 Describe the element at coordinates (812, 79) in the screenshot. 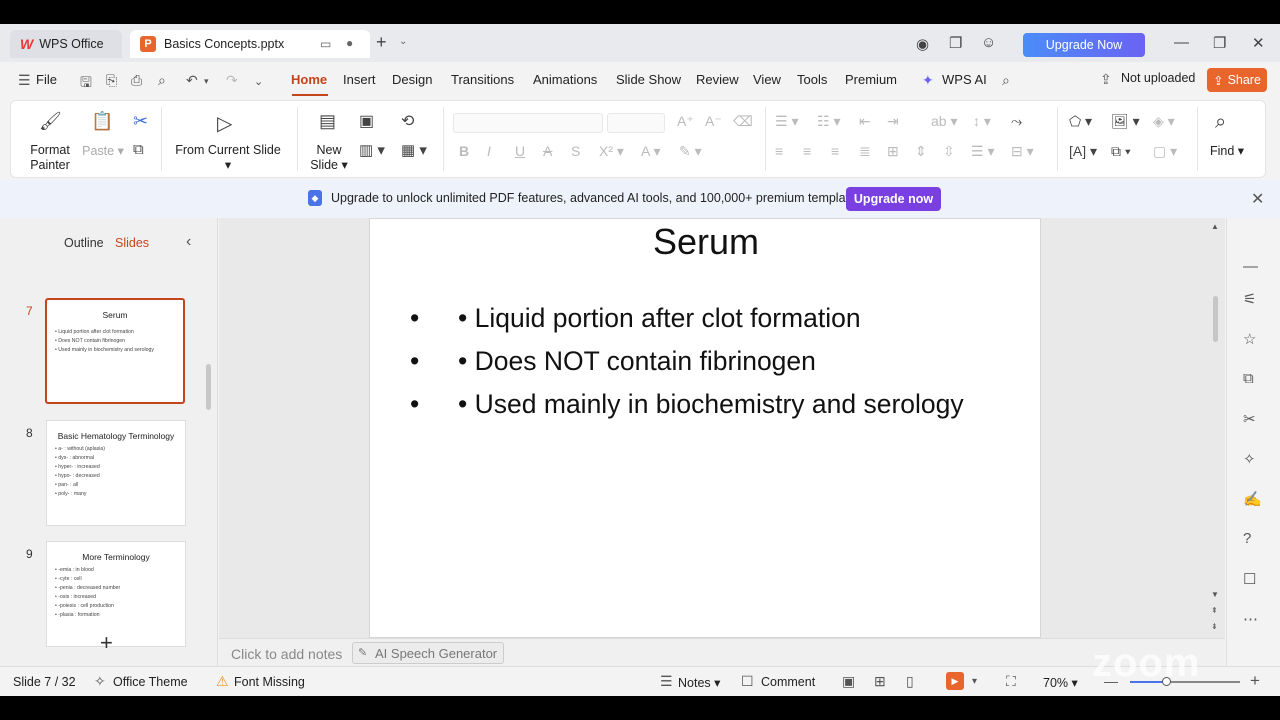

I see `menu-tools: Tools` at that location.